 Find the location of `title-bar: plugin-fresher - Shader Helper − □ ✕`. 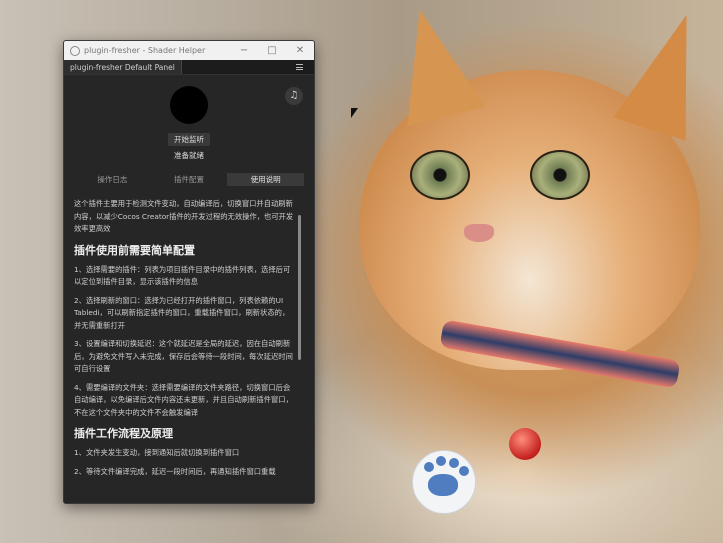

title-bar: plugin-fresher - Shader Helper − □ ✕ is located at coordinates (189, 50).